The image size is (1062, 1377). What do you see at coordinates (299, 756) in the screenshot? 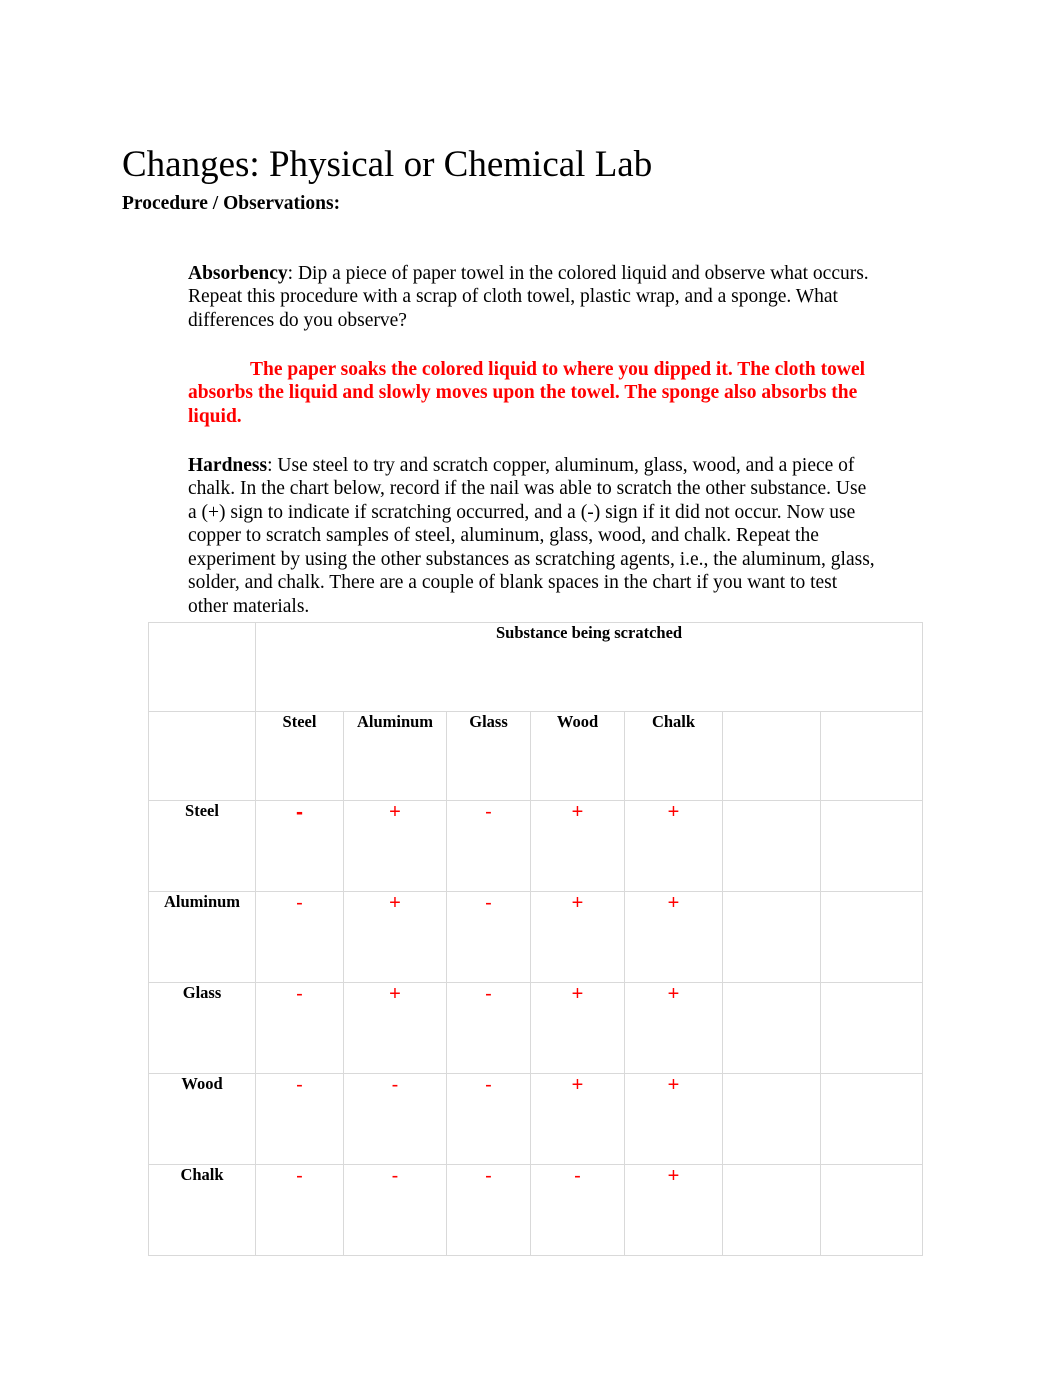
I see `column-header-steel: Steel` at bounding box center [299, 756].